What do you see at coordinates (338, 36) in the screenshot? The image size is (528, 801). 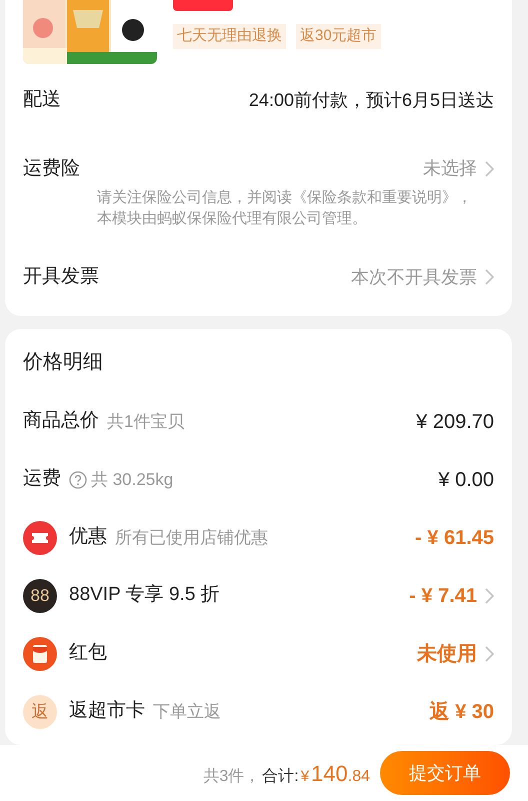 I see `service-tag: 返30元超市` at bounding box center [338, 36].